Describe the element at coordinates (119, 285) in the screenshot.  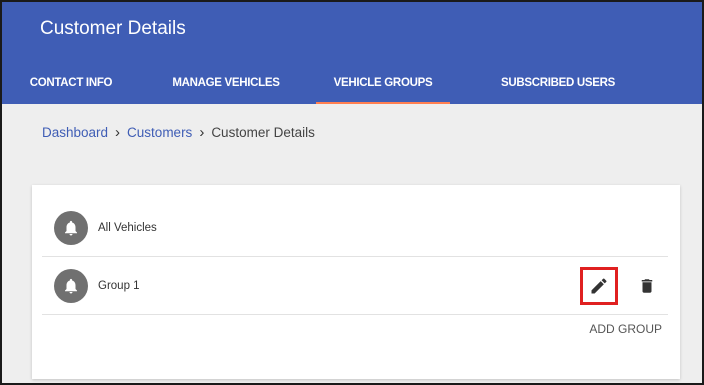
I see `group-name: Group 1` at that location.